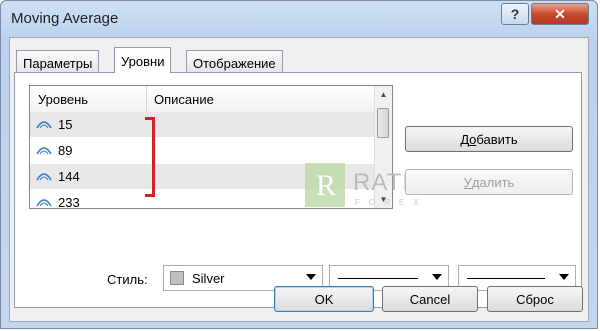  What do you see at coordinates (299, 19) in the screenshot?
I see `title-bar: Moving Average ? ✕` at bounding box center [299, 19].